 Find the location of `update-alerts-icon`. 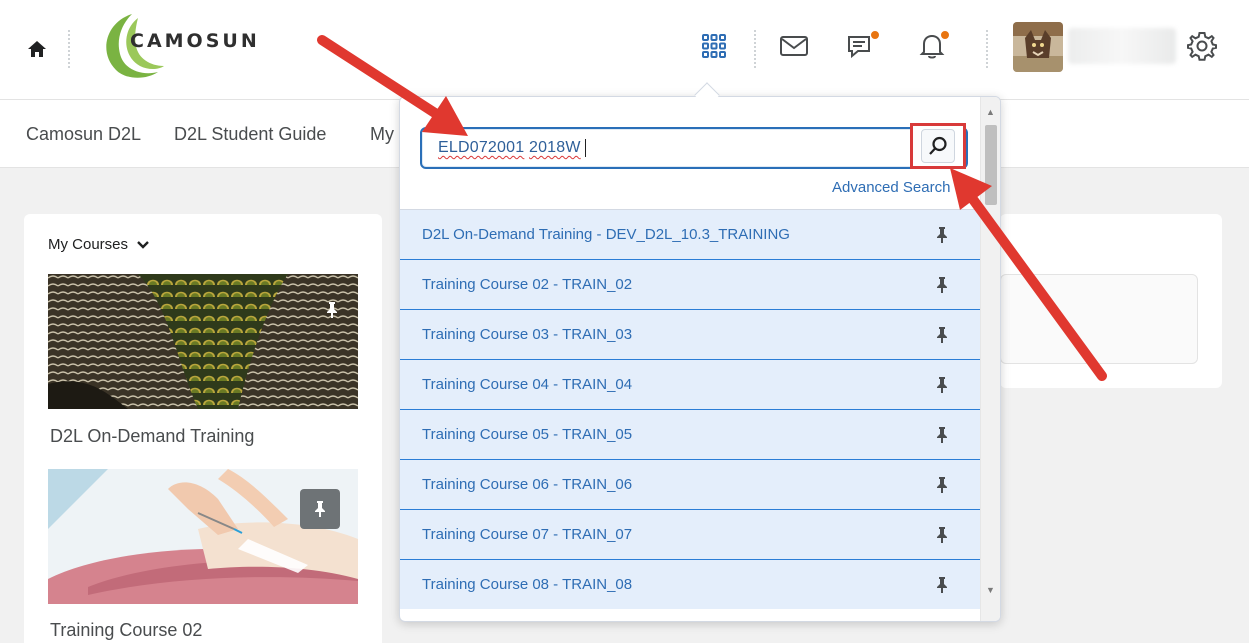

update-alerts-icon is located at coordinates (932, 46).